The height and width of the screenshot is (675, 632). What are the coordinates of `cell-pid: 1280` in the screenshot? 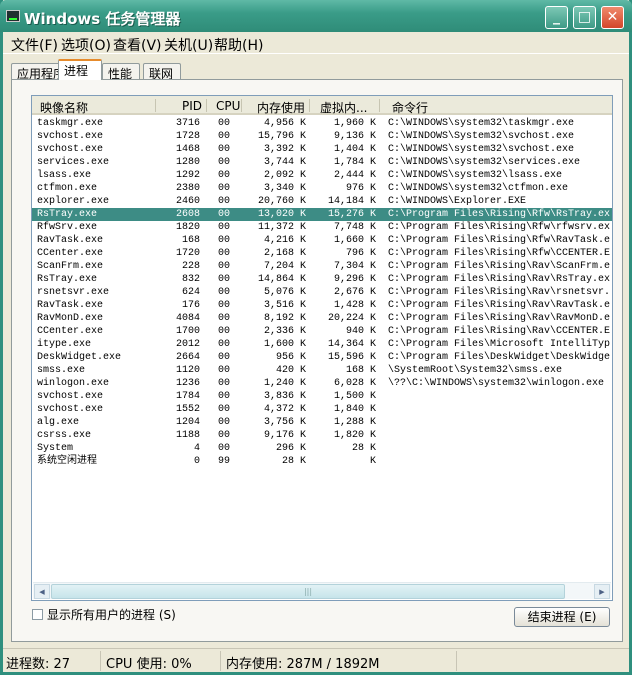 It's located at (187, 162).